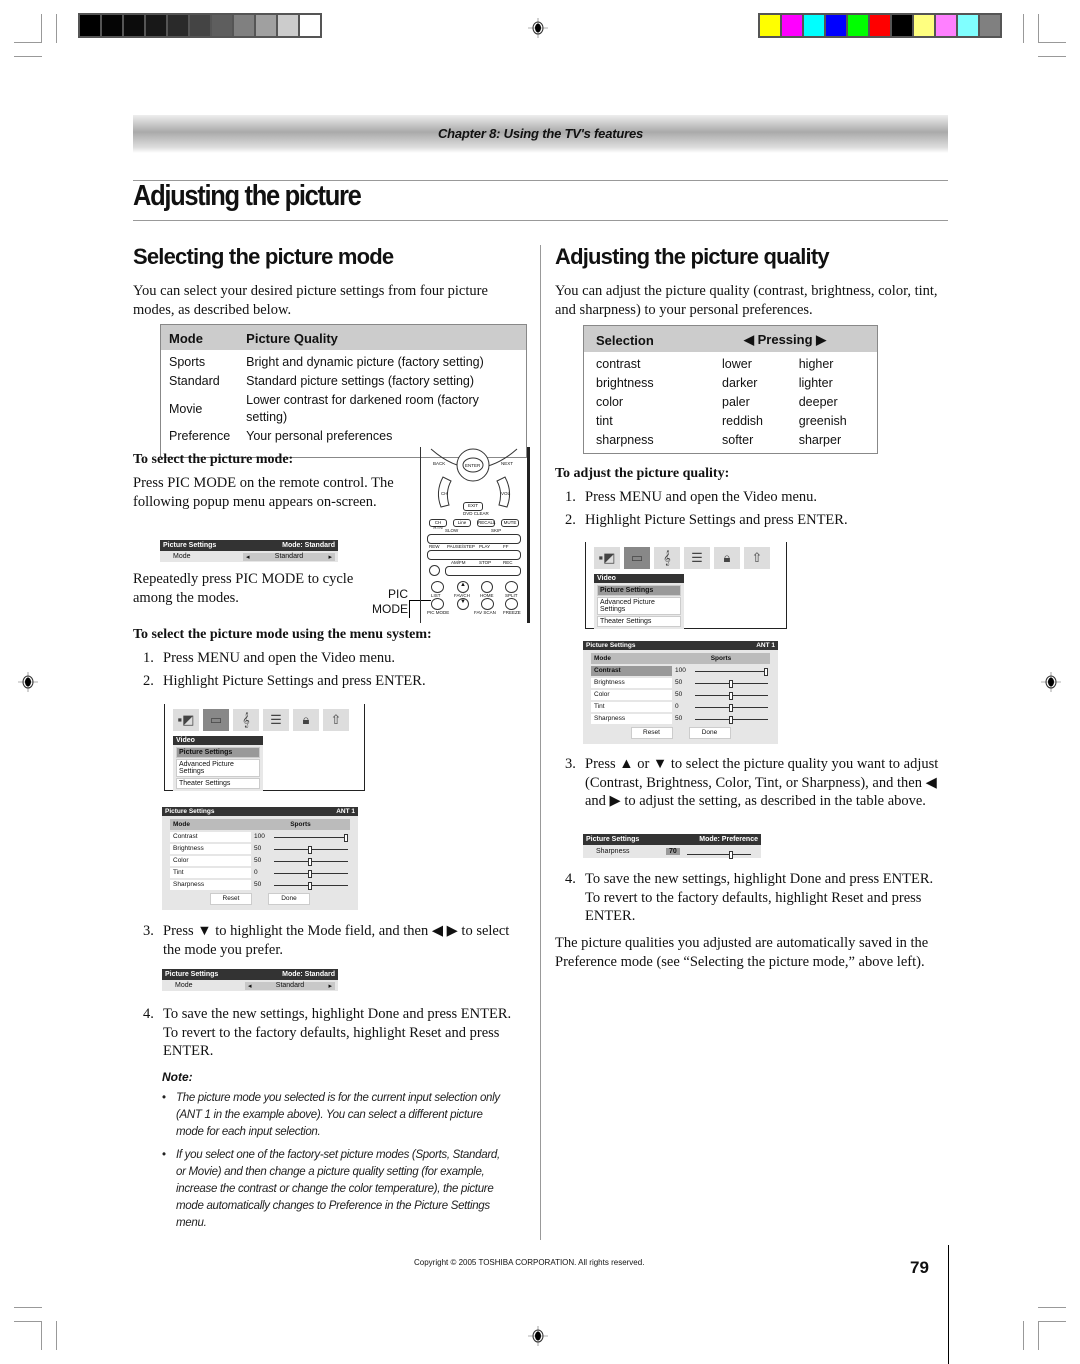  I want to click on fav-up-button: ▲, so click(463, 587).